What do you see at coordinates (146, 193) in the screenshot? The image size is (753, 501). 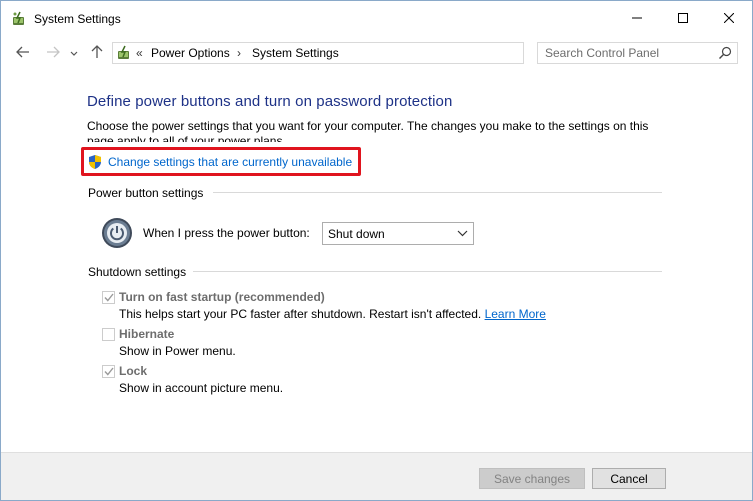 I see `power-button-section-title: Power button settings` at bounding box center [146, 193].